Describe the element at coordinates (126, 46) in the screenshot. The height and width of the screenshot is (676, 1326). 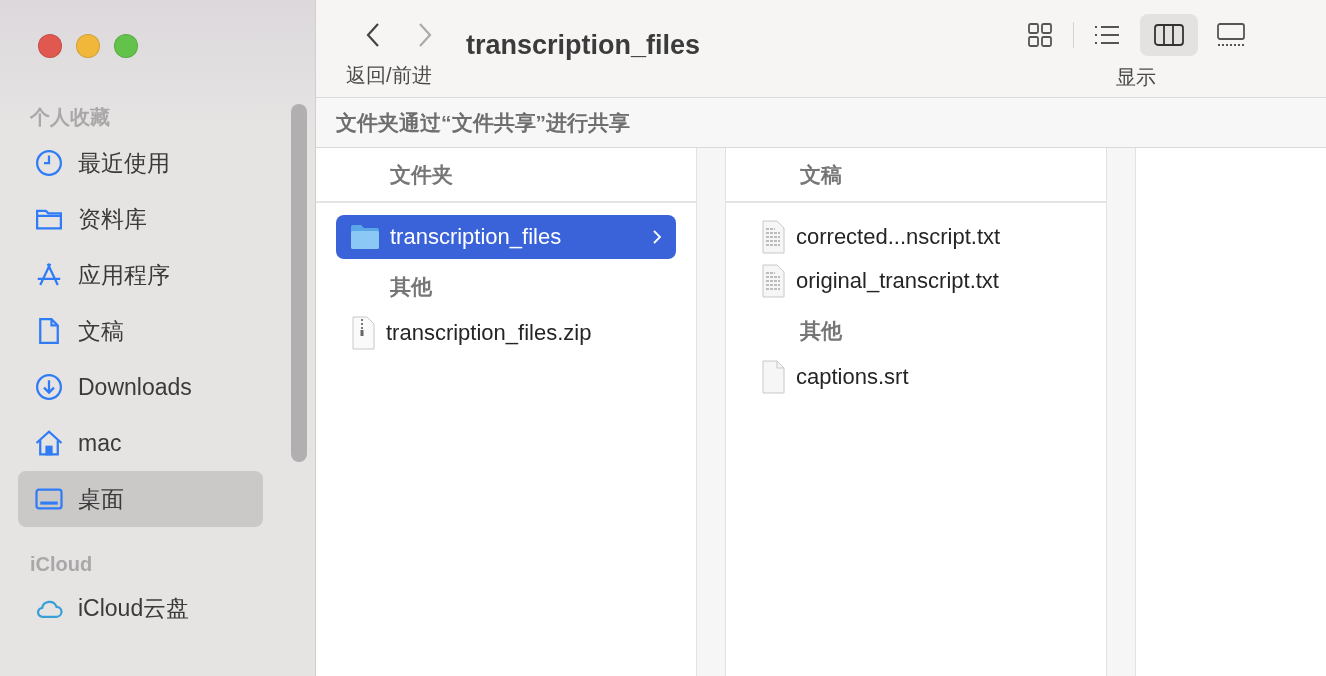
I see `zoom-button` at that location.